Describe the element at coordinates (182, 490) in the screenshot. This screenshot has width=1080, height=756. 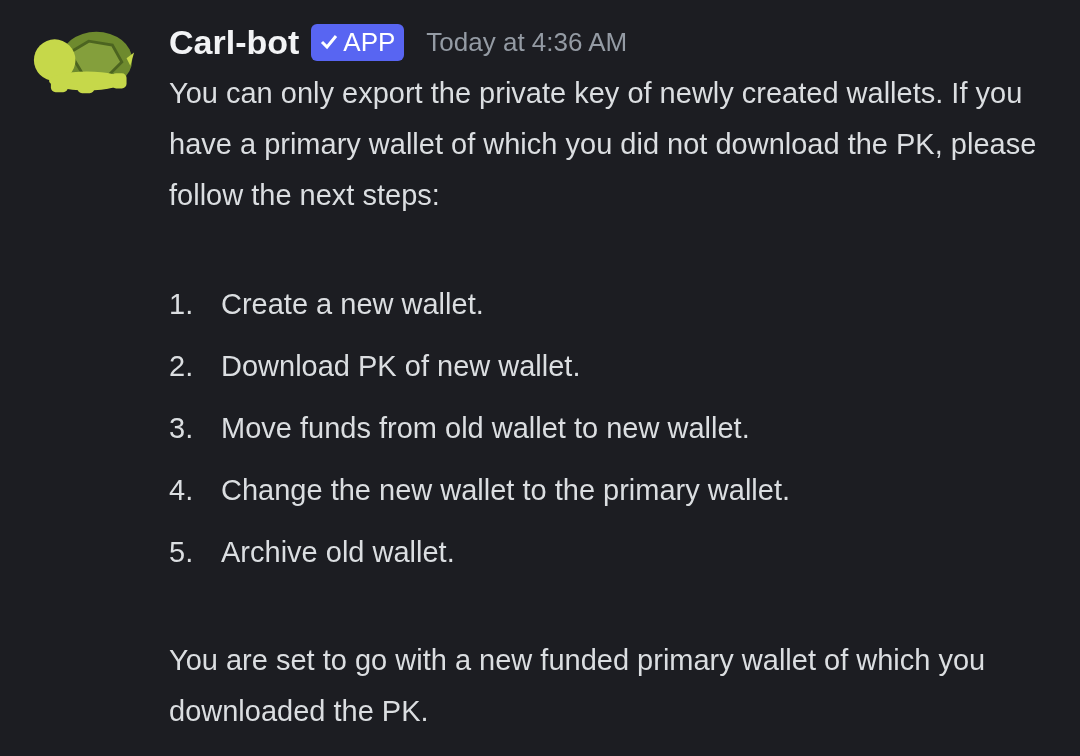
I see `step-number: 4.` at that location.